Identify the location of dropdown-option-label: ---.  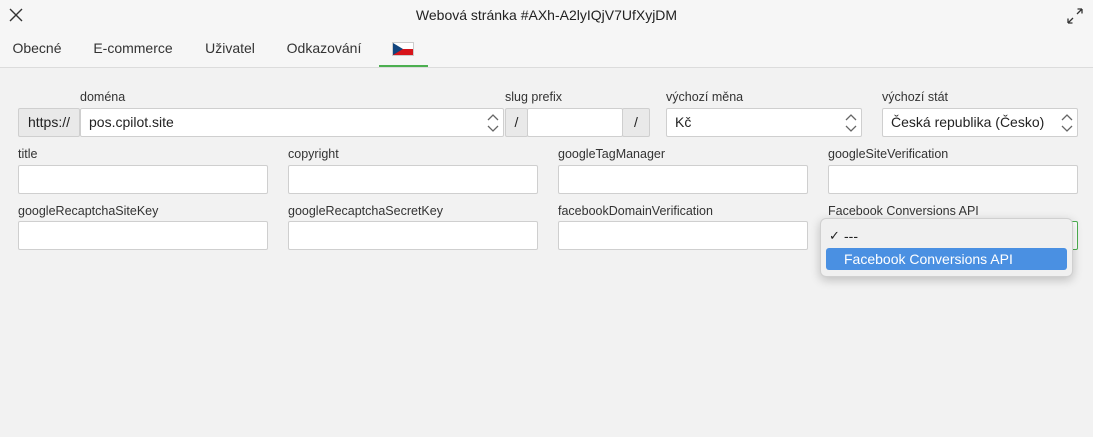
(851, 236).